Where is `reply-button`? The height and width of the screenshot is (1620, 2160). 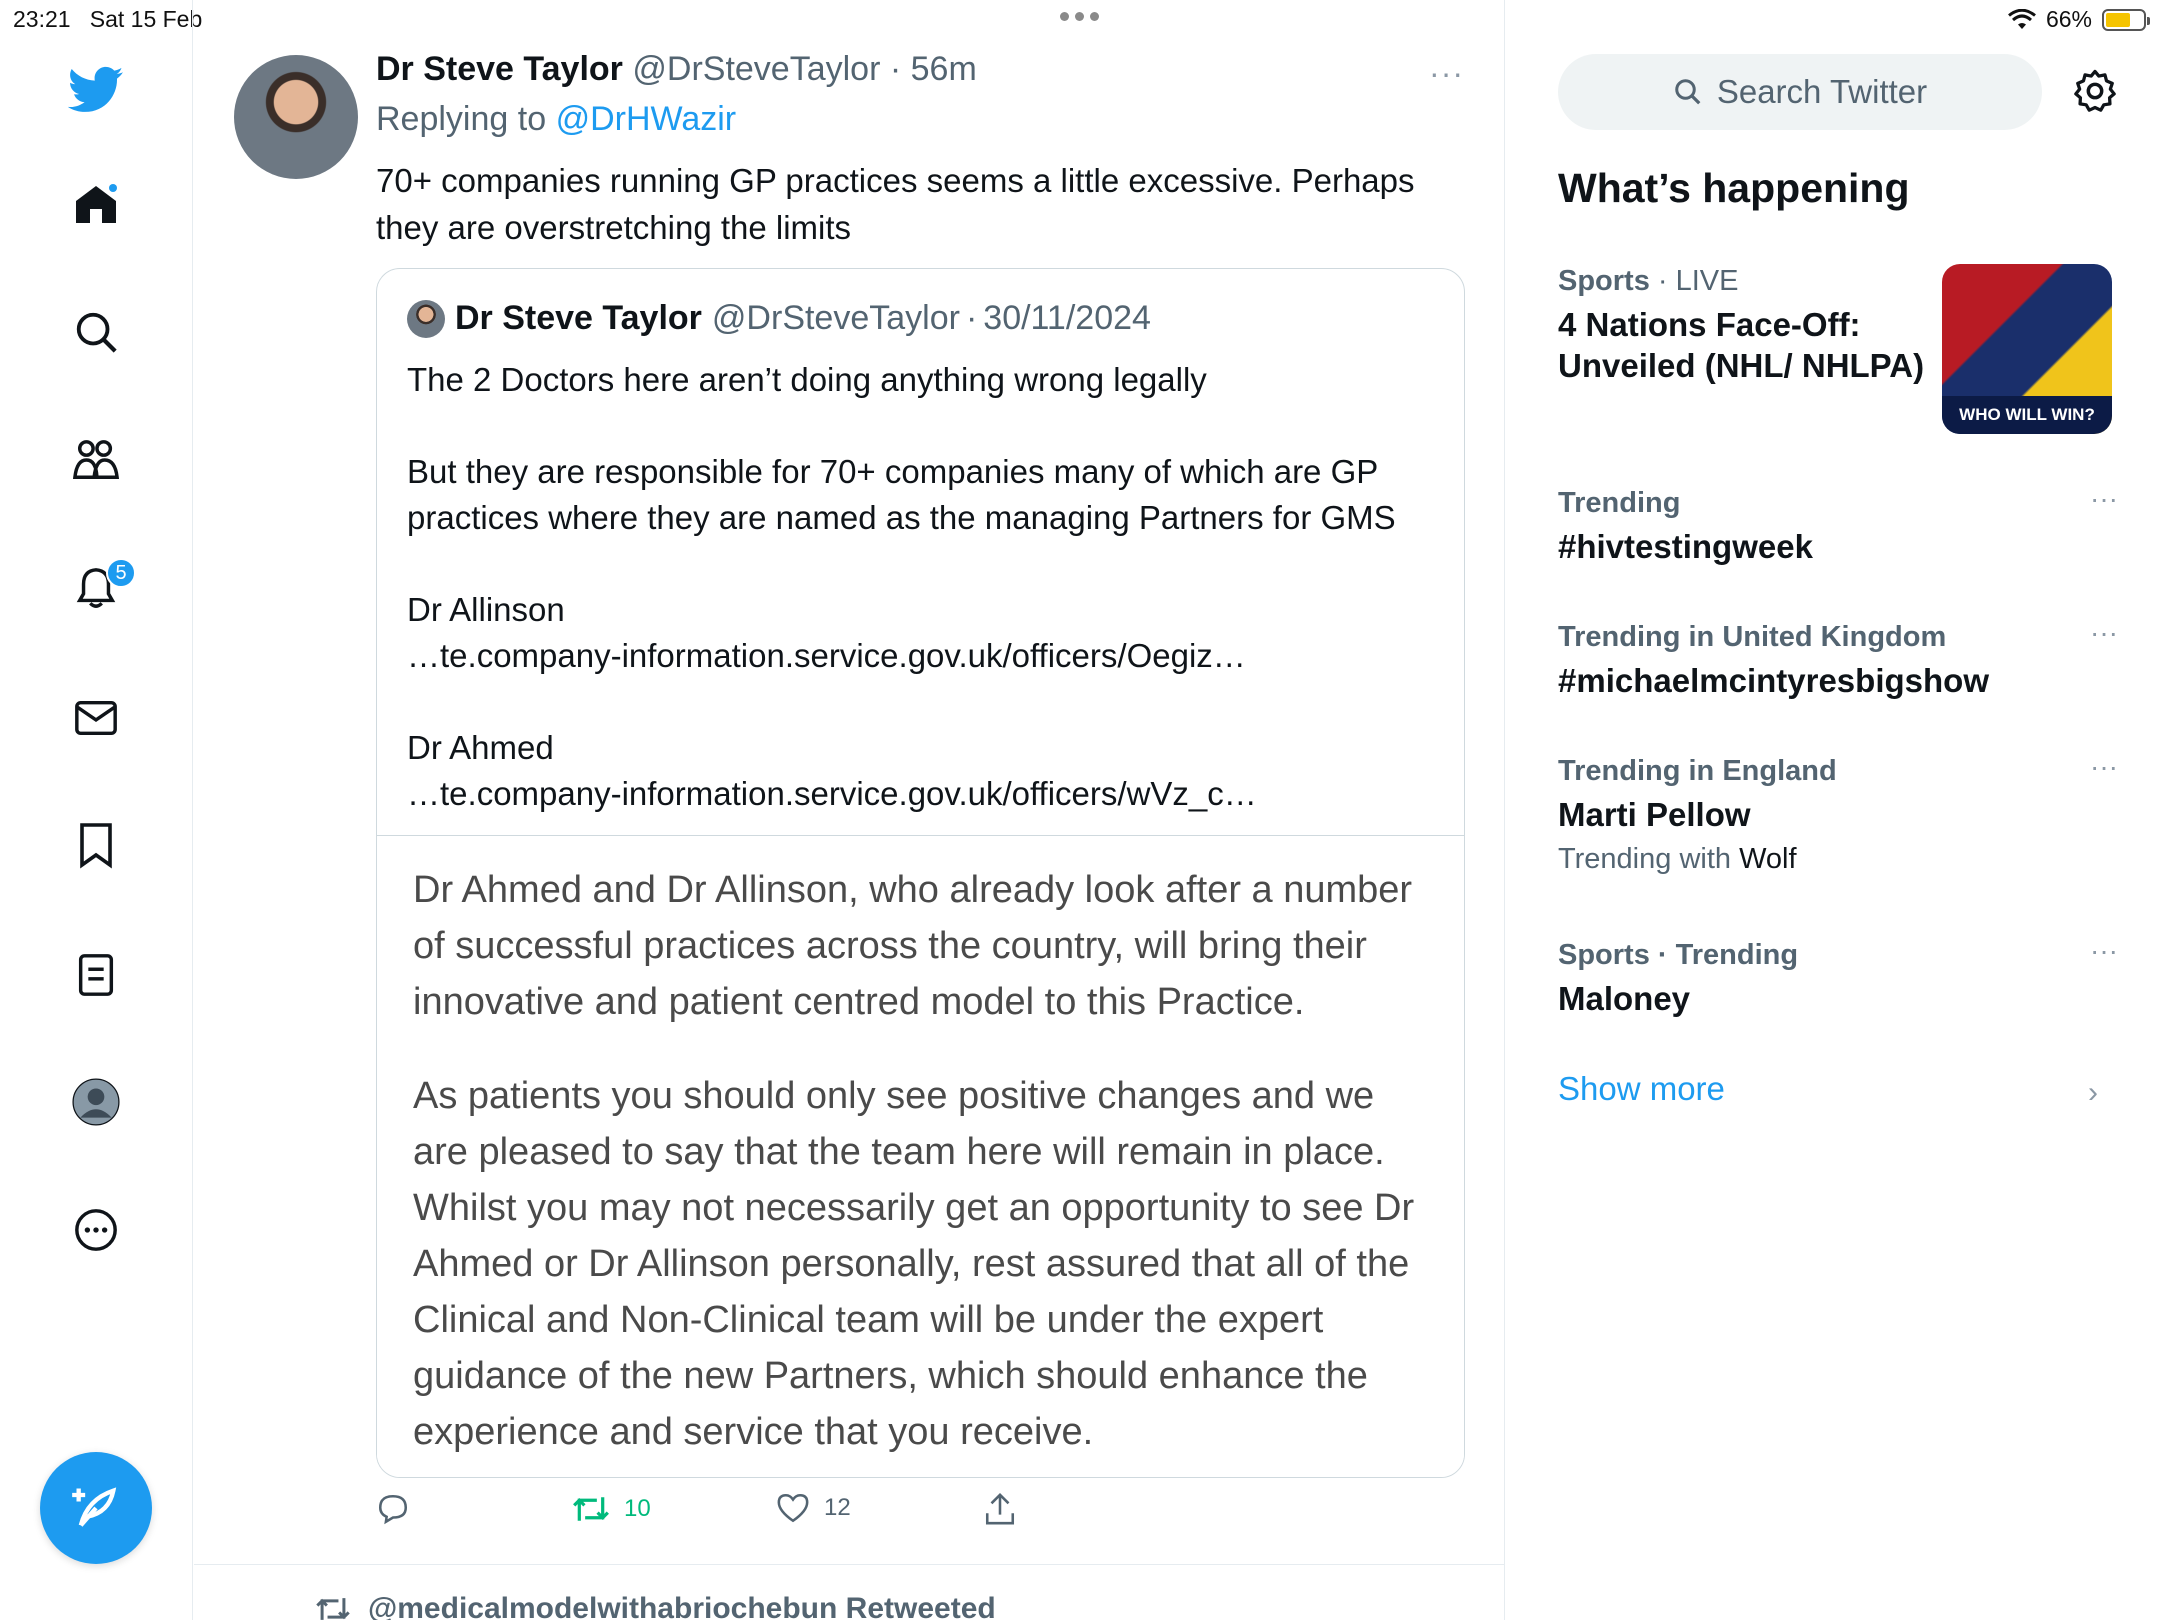
reply-button is located at coordinates (393, 1509).